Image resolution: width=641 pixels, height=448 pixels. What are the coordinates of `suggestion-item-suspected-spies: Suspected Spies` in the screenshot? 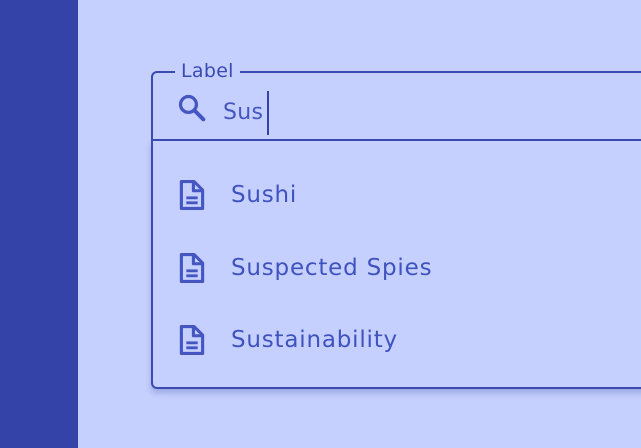 It's located at (397, 268).